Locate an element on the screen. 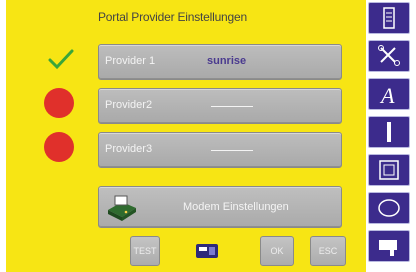 The height and width of the screenshot is (272, 416). page-title: Portal Provider Einstellungen is located at coordinates (172, 17).